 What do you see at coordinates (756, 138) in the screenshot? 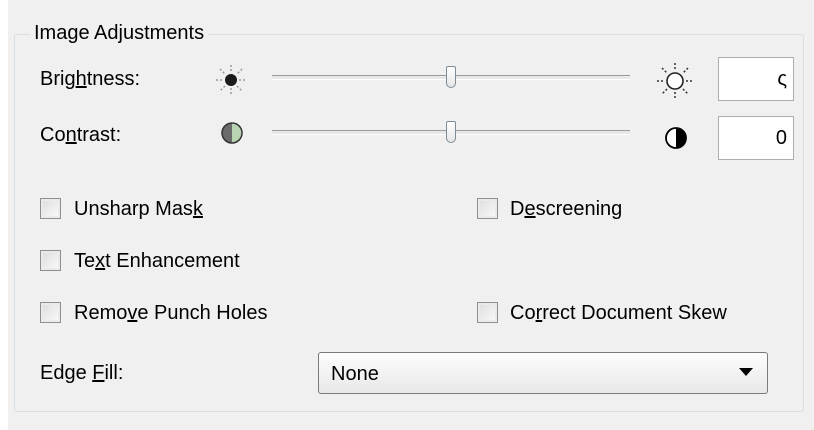
I see `contrast-value-field: 0` at bounding box center [756, 138].